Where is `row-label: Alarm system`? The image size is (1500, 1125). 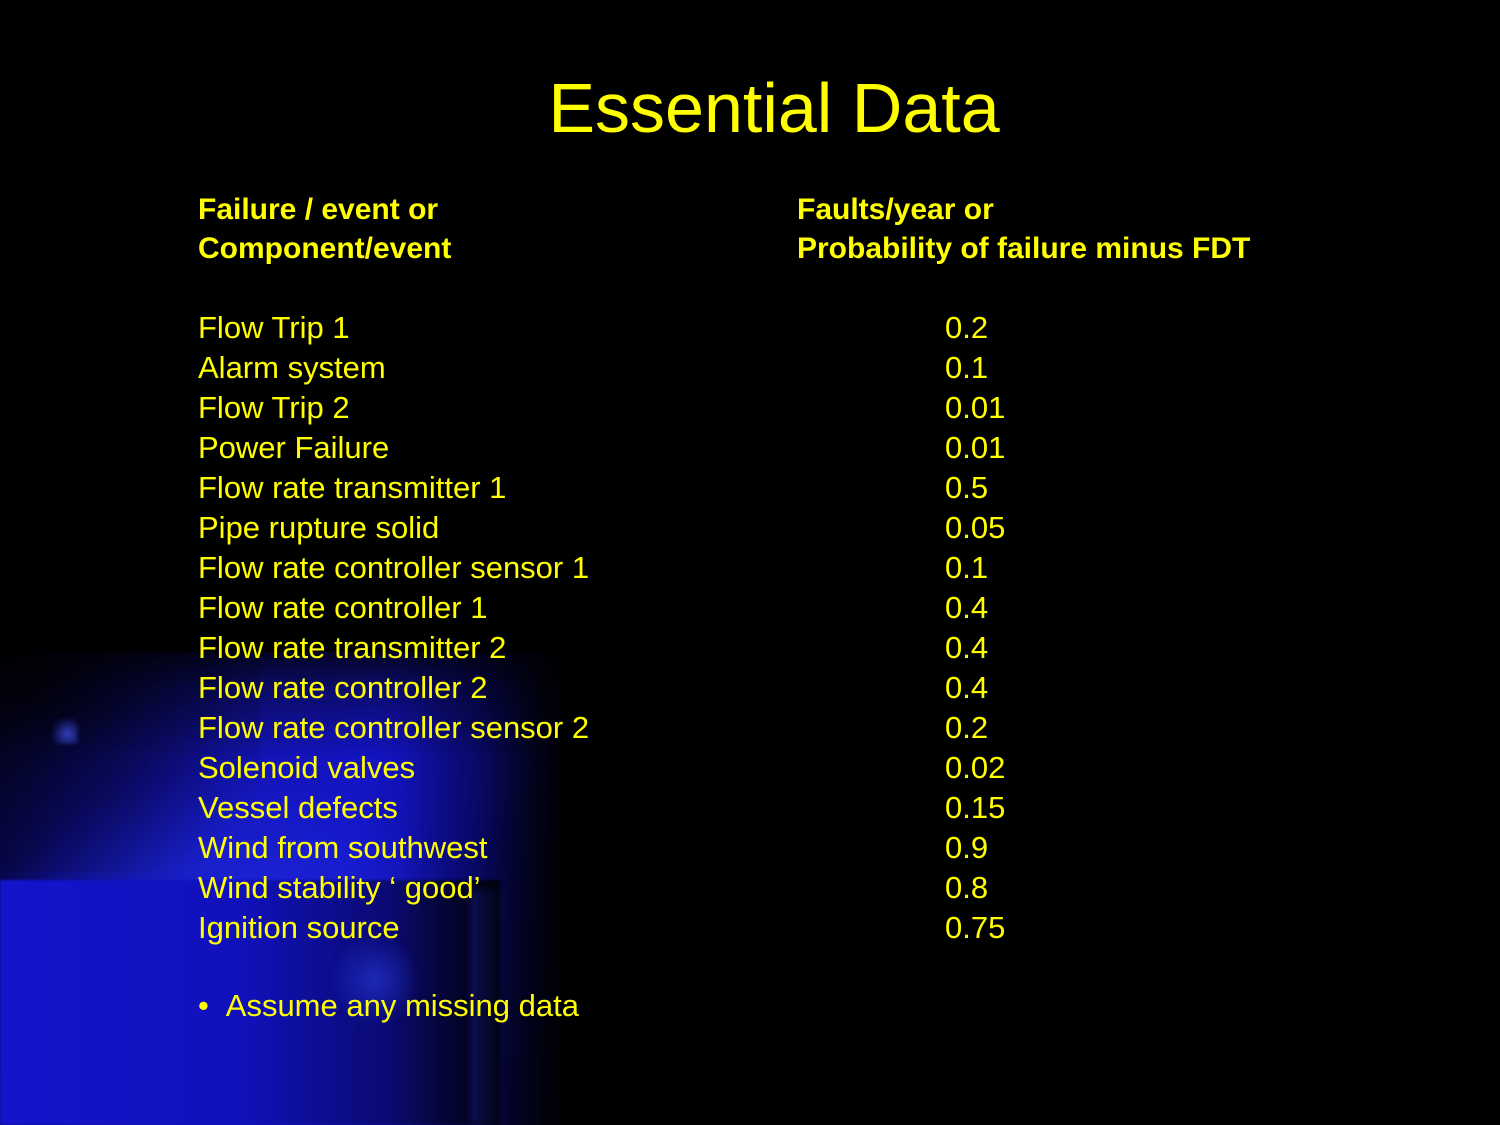
row-label: Alarm system is located at coordinates (292, 367).